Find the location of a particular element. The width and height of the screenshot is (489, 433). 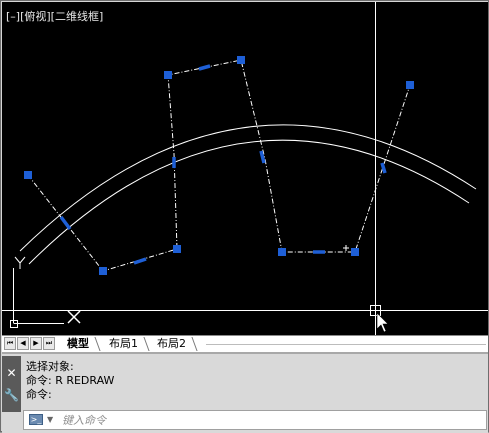

previous-tab-button: ◀ is located at coordinates (23, 343).